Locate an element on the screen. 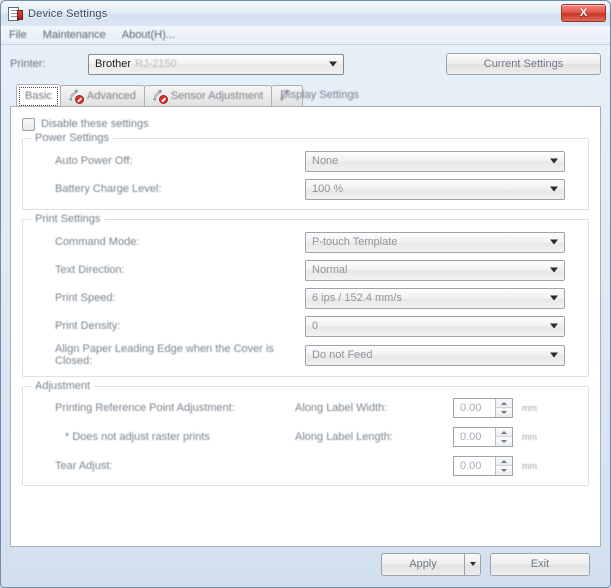  print-density-select: 0 is located at coordinates (435, 326).